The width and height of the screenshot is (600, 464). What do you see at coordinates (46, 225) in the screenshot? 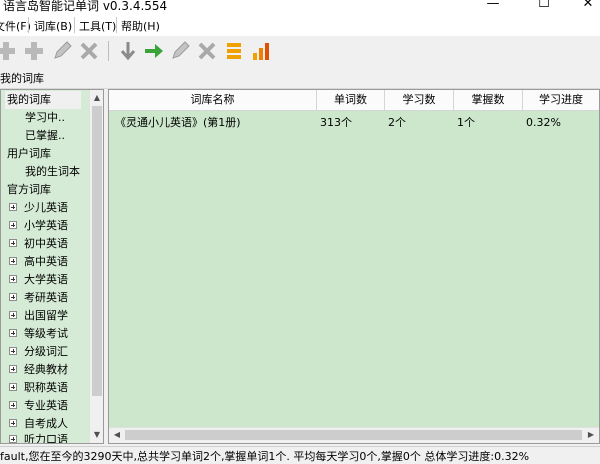
I see `tree-item-label: 小学英语` at bounding box center [46, 225].